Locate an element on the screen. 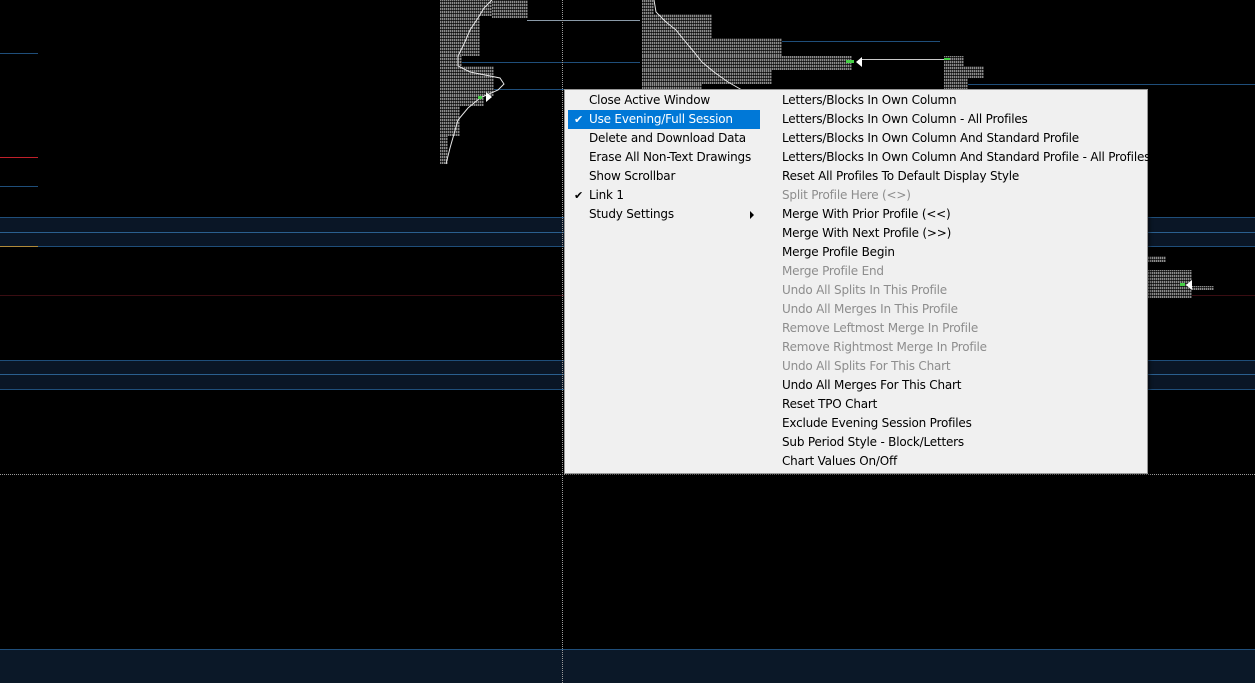  crosshair-vertical is located at coordinates (562, 341).